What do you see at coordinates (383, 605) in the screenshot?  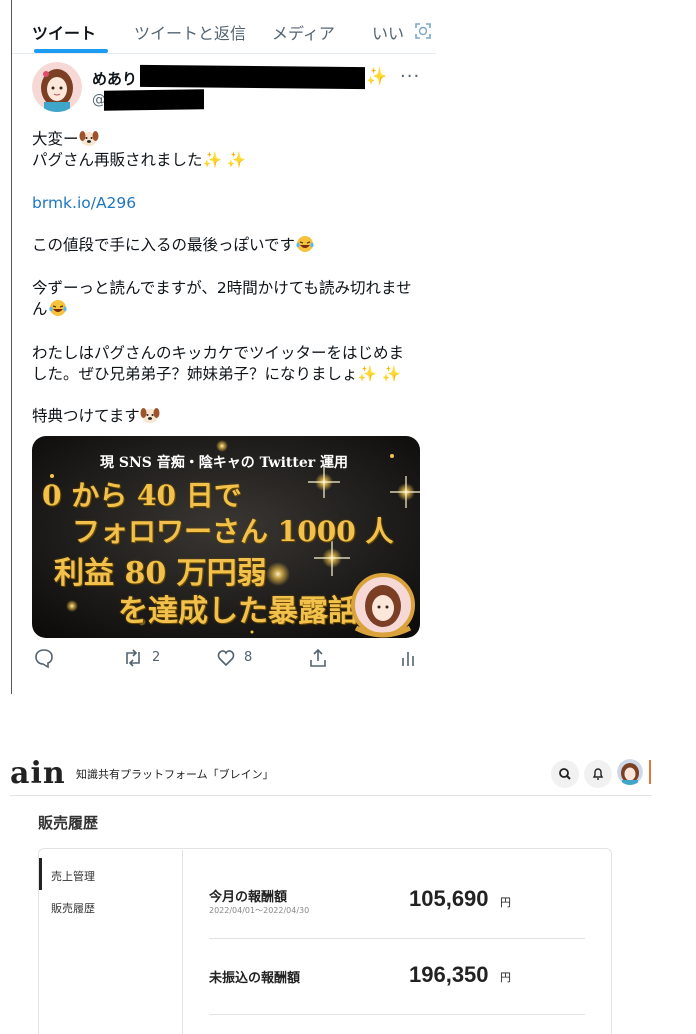 I see `banner-avatar-icon` at bounding box center [383, 605].